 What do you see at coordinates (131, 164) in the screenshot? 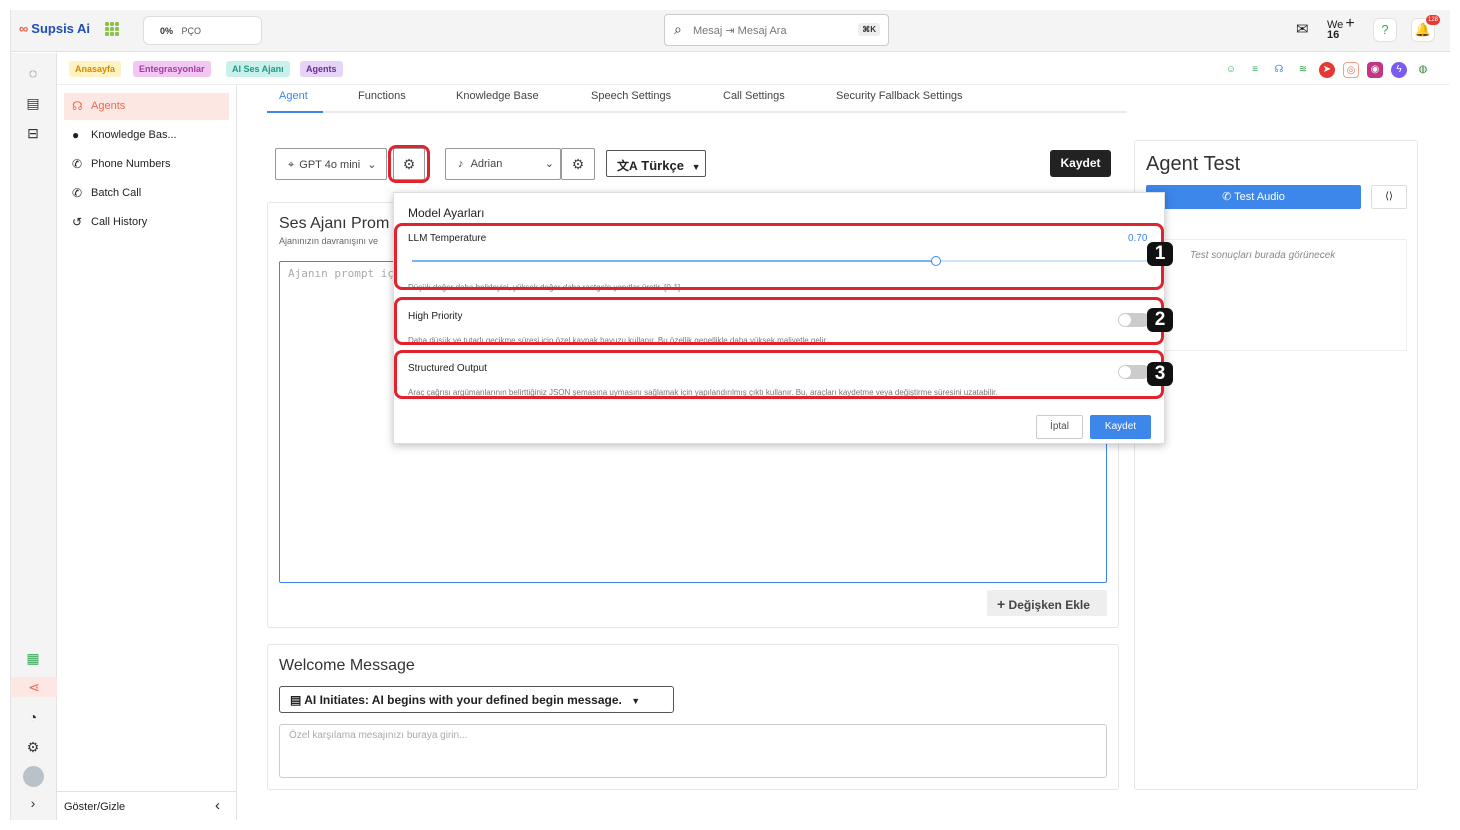
I see `sidebar-item-label: Phone Numbers` at bounding box center [131, 164].